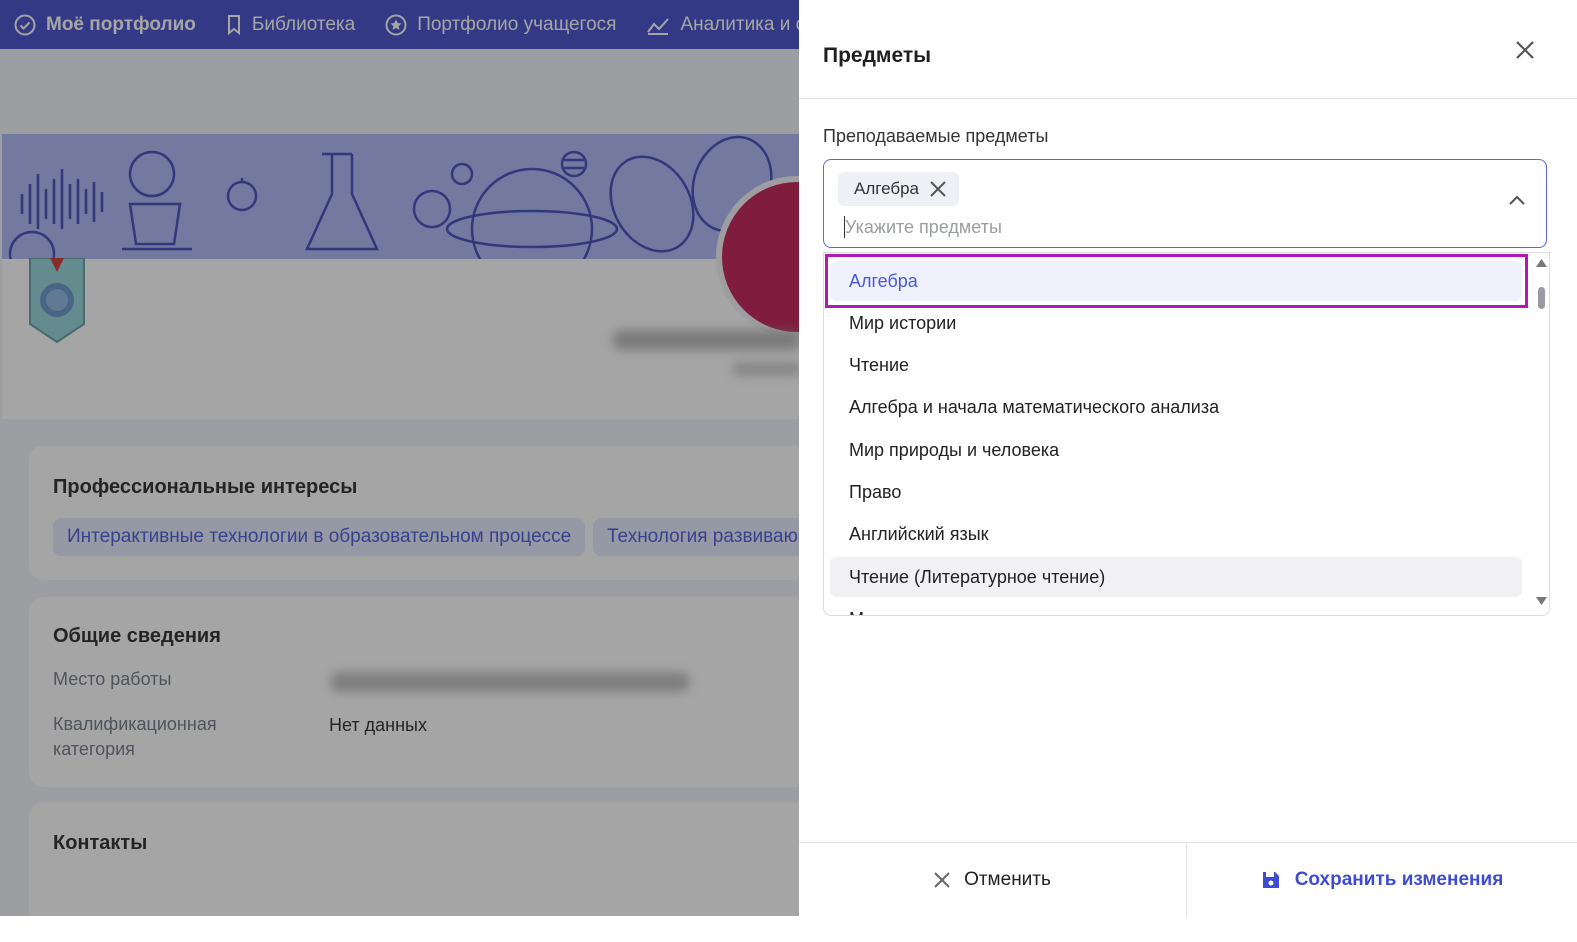  Describe the element at coordinates (1541, 298) in the screenshot. I see `scrollbar-thumb` at that location.